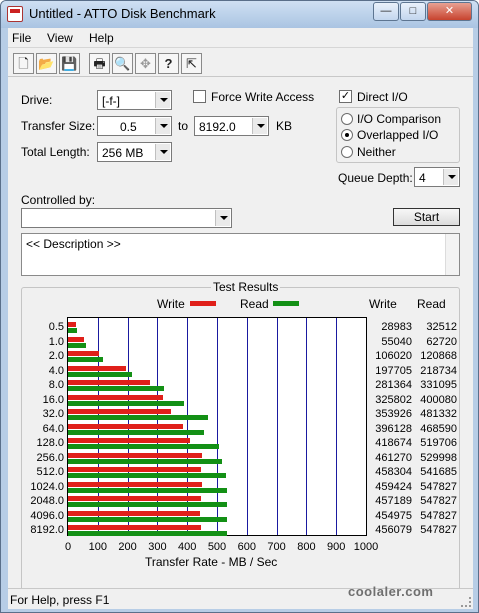  What do you see at coordinates (438, 428) in the screenshot?
I see `read-value: 468590` at bounding box center [438, 428].